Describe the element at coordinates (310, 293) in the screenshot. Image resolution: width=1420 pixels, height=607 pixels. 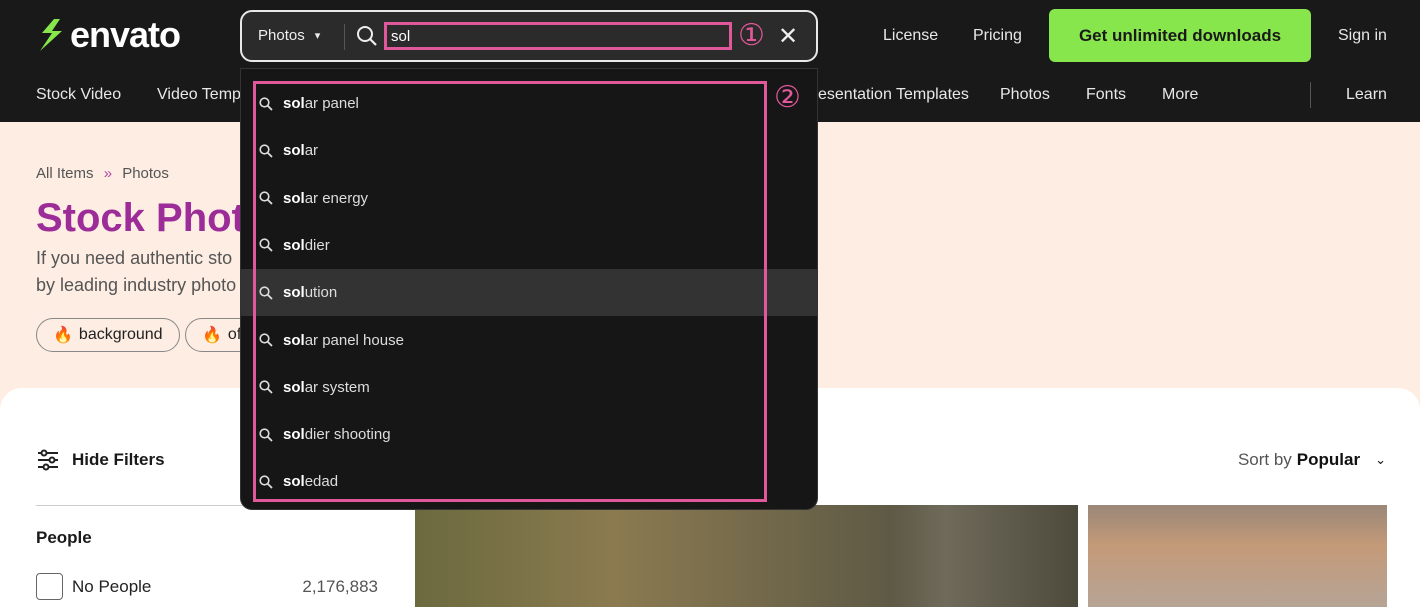
I see `suggestion-text: solution` at that location.